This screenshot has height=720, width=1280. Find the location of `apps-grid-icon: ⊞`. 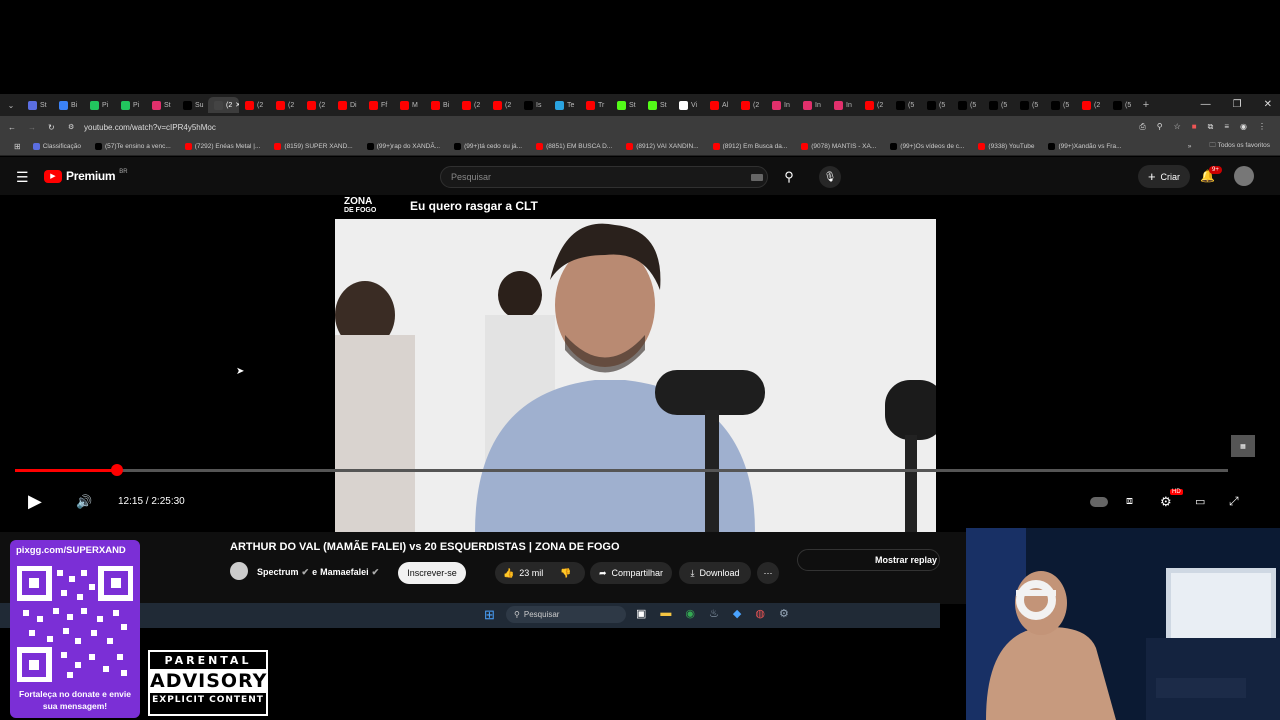

apps-grid-icon: ⊞ is located at coordinates (17, 146).